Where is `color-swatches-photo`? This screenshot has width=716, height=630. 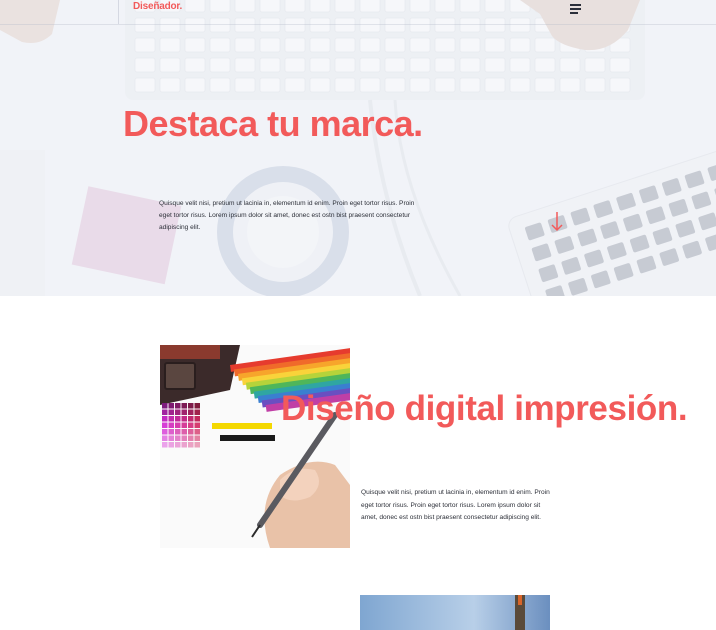 color-swatches-photo is located at coordinates (255, 446).